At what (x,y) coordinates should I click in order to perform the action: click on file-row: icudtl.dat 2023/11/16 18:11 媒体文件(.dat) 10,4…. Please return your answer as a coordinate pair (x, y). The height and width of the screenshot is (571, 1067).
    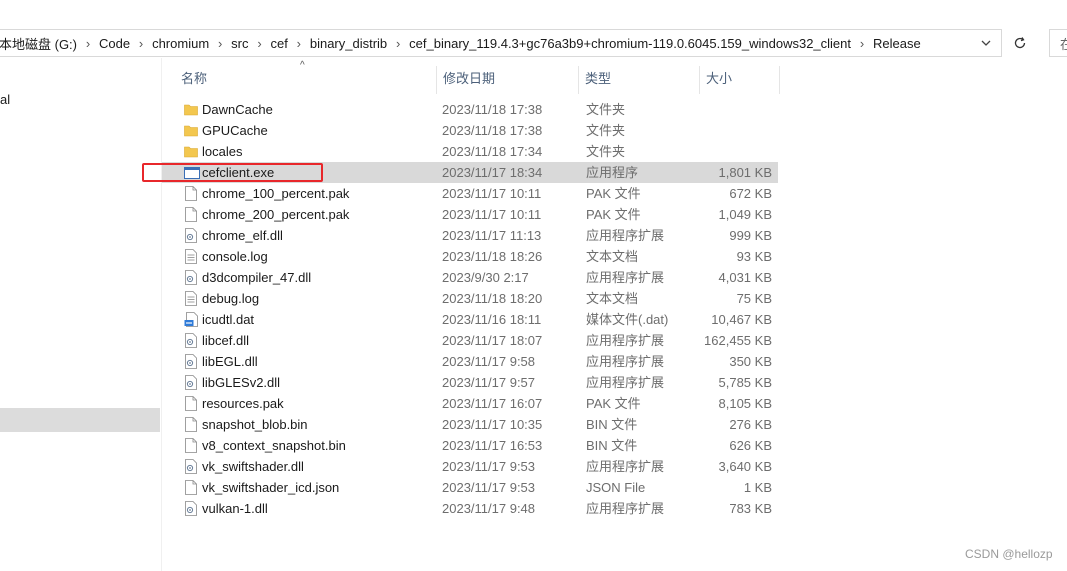
    Looking at the image, I should click on (470, 319).